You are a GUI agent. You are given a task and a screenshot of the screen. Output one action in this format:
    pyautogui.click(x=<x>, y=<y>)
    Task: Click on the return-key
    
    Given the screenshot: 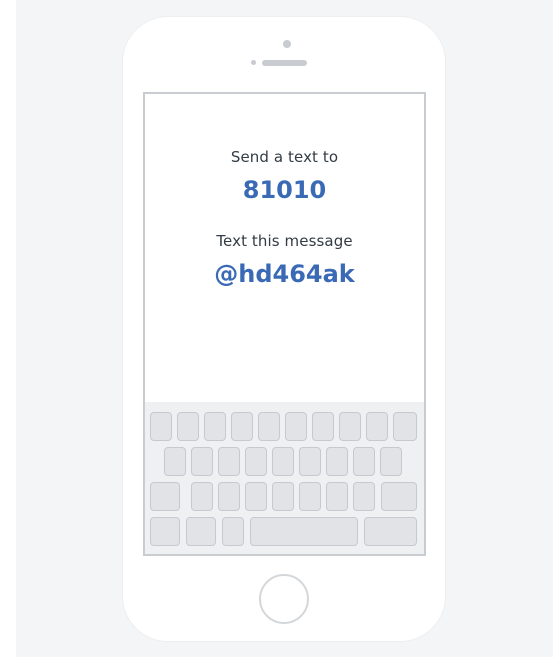 What is the action you would take?
    pyautogui.click(x=390, y=531)
    